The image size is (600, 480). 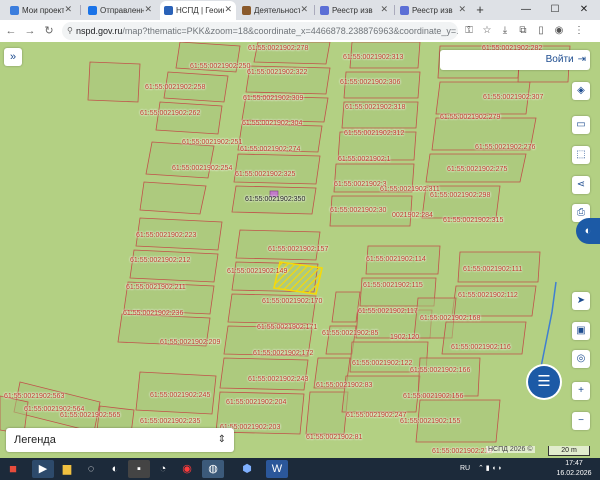 What do you see at coordinates (49, 31) in the screenshot?
I see `reload-icon: ↻` at bounding box center [49, 31].